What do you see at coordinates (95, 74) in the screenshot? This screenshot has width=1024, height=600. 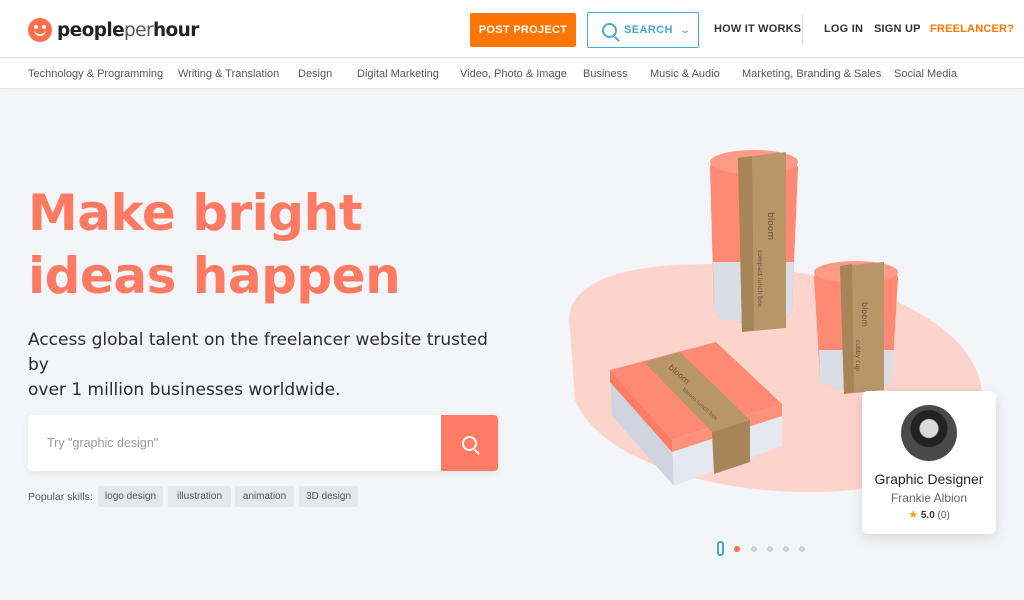 I see `category-technology-programming: Technology & Programming` at bounding box center [95, 74].